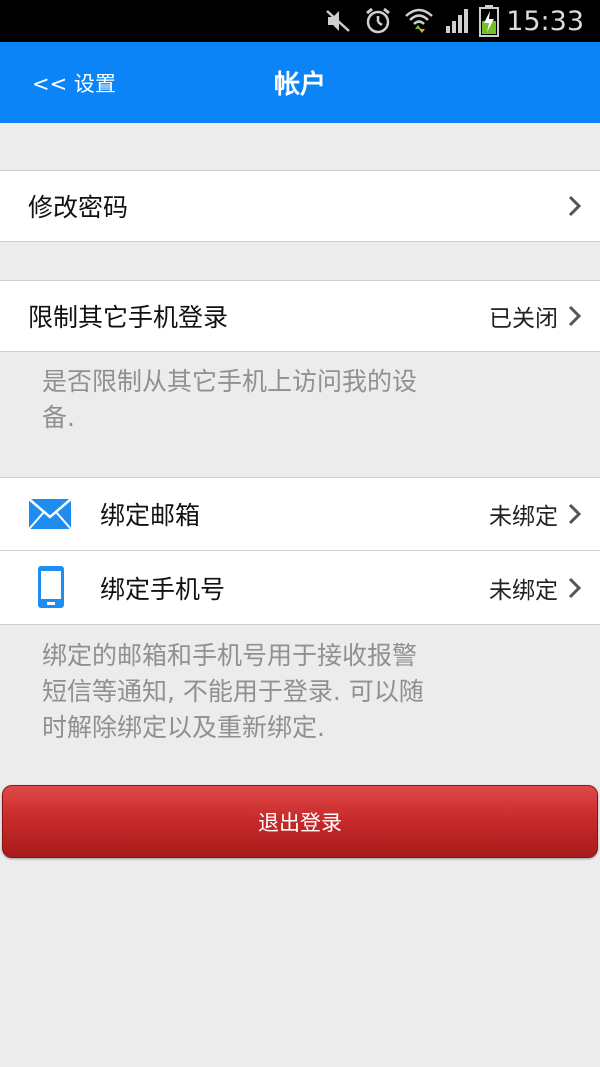 This screenshot has width=600, height=1067. Describe the element at coordinates (163, 589) in the screenshot. I see `bind-phone-label: 绑定手机号` at that location.